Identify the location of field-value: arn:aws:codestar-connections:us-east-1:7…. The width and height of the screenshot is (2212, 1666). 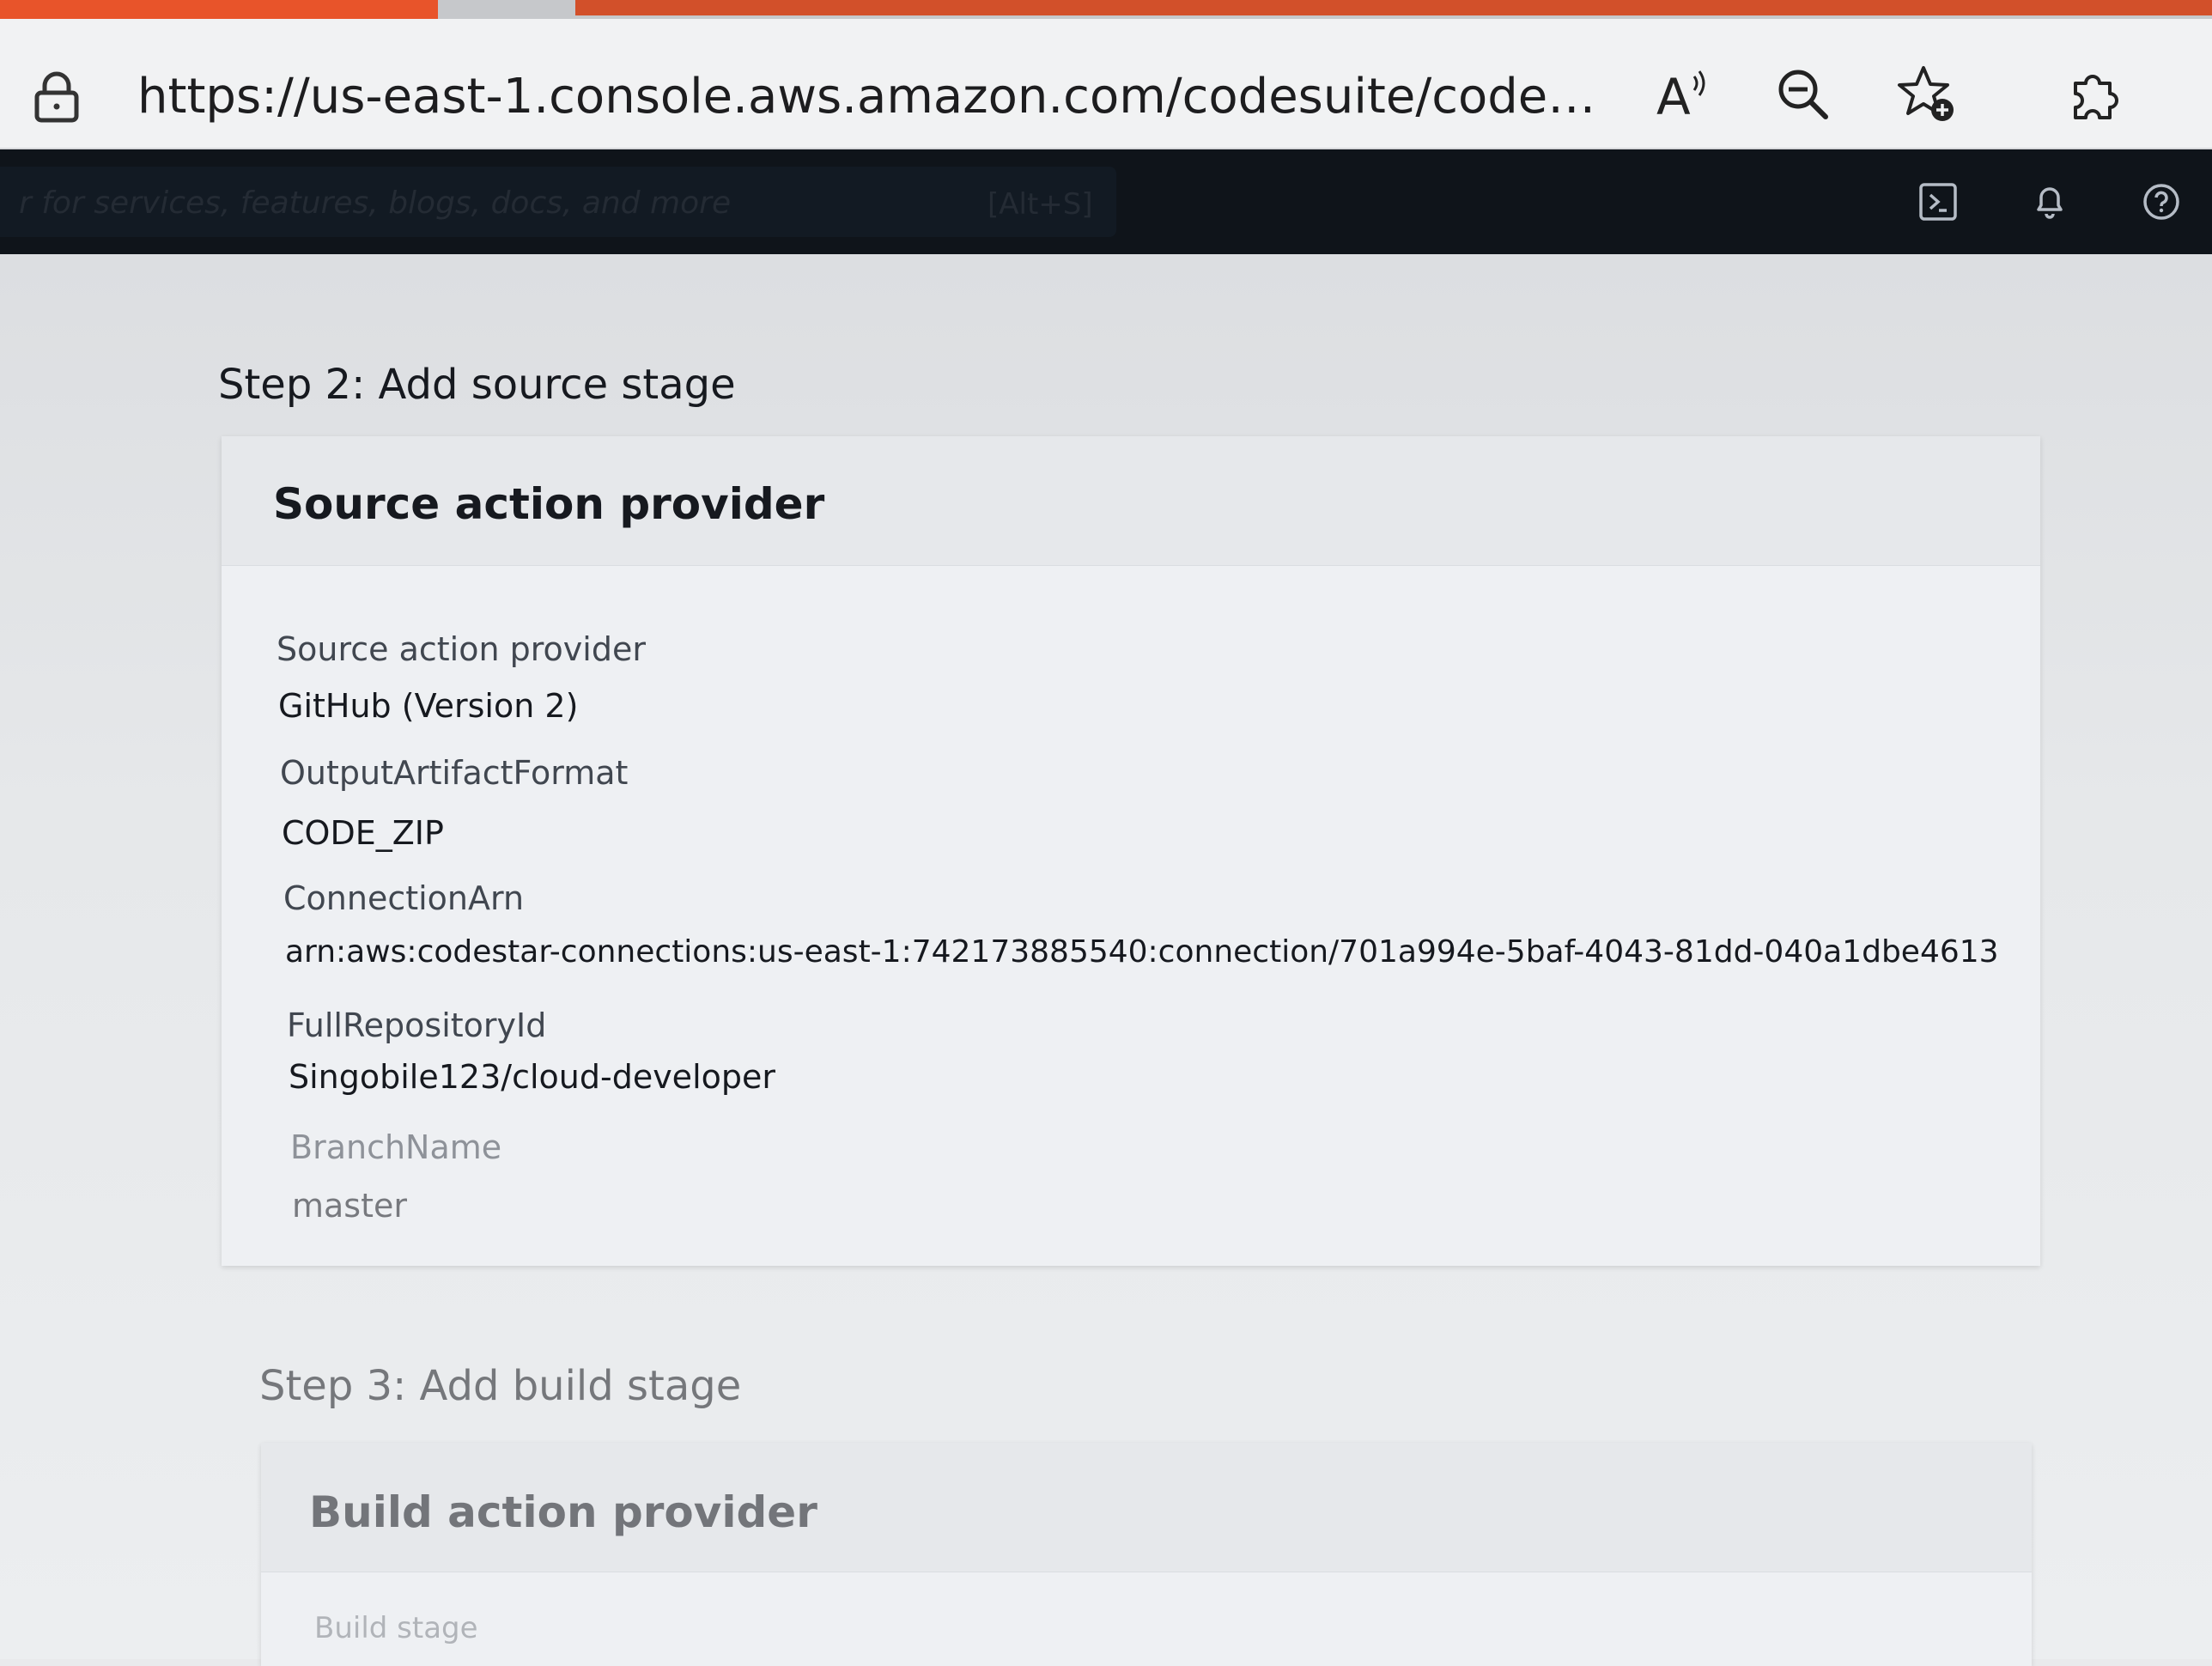
(1142, 952).